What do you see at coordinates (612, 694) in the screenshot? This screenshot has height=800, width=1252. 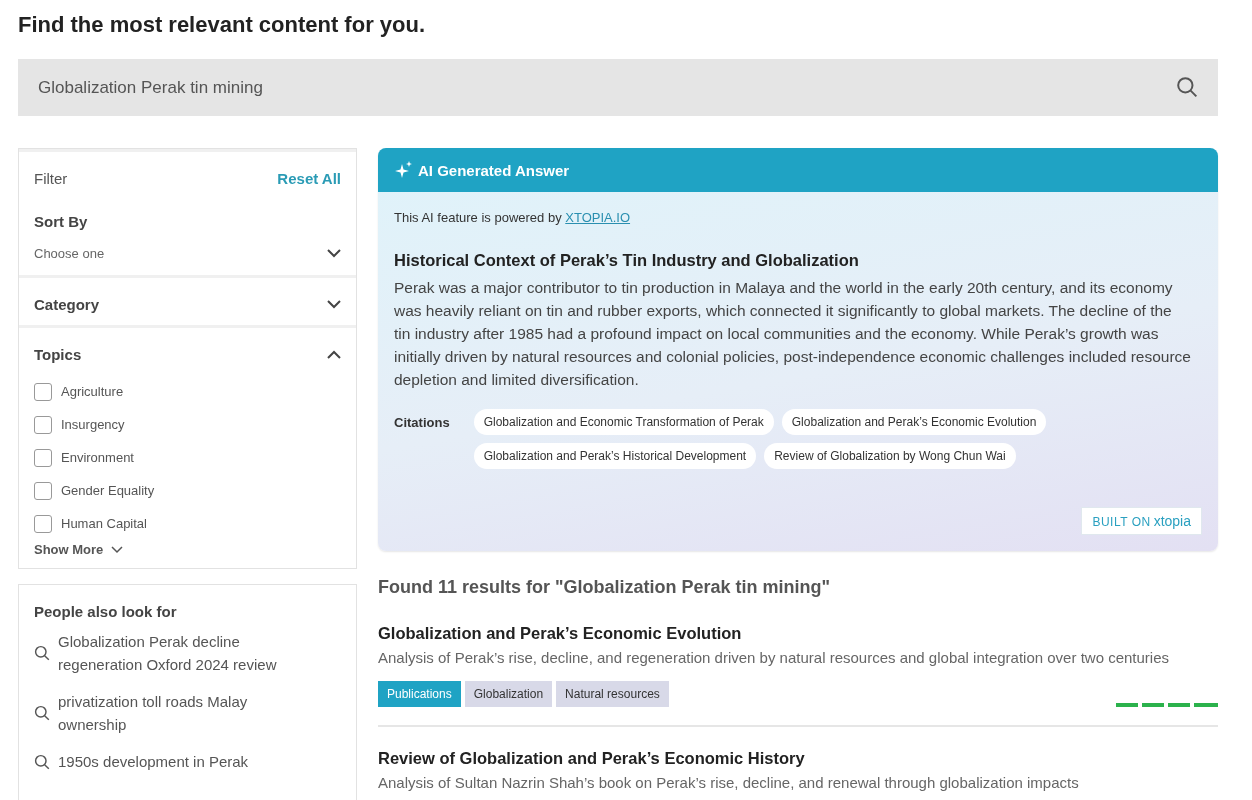 I see `tag: Natural resources` at bounding box center [612, 694].